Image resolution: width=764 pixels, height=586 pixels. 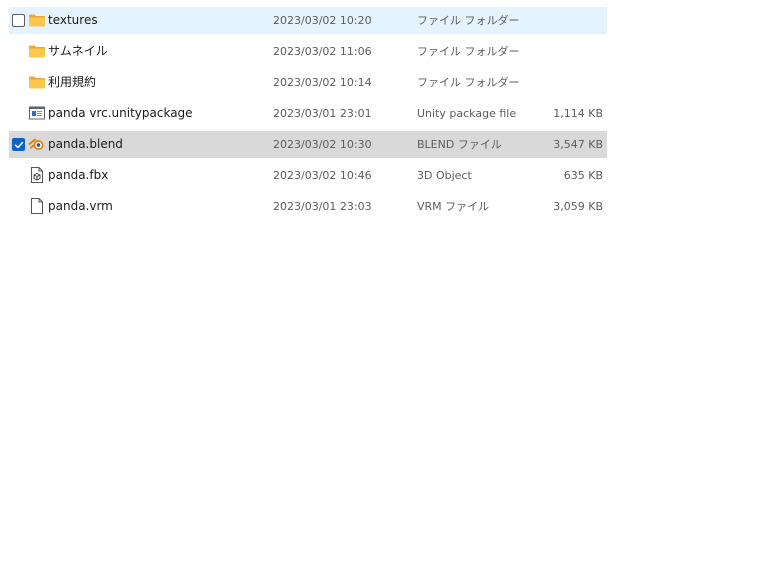 I want to click on date-modified: 2023/03/02 10:20, so click(x=322, y=20).